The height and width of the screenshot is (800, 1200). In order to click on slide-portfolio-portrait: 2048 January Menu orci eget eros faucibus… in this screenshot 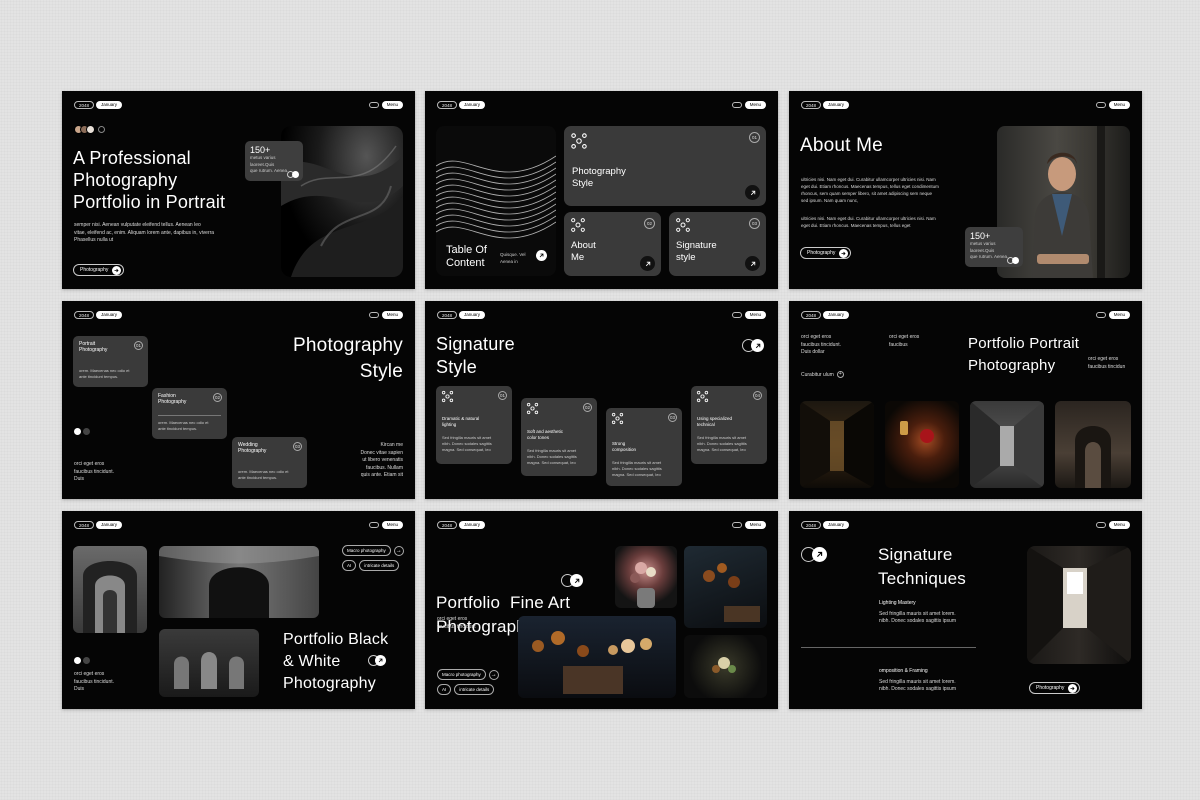, I will do `click(965, 400)`.